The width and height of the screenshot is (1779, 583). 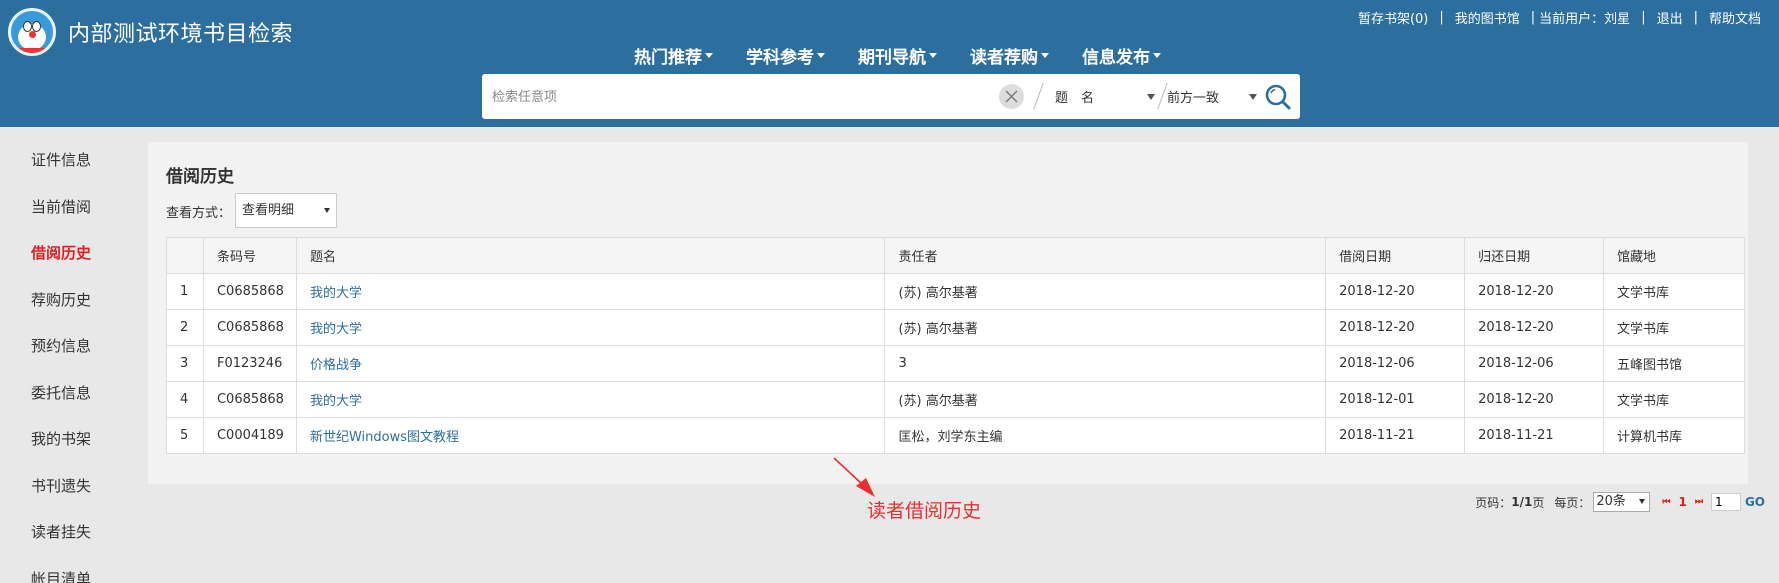 What do you see at coordinates (897, 55) in the screenshot?
I see `nav-journal: 期刊导航` at bounding box center [897, 55].